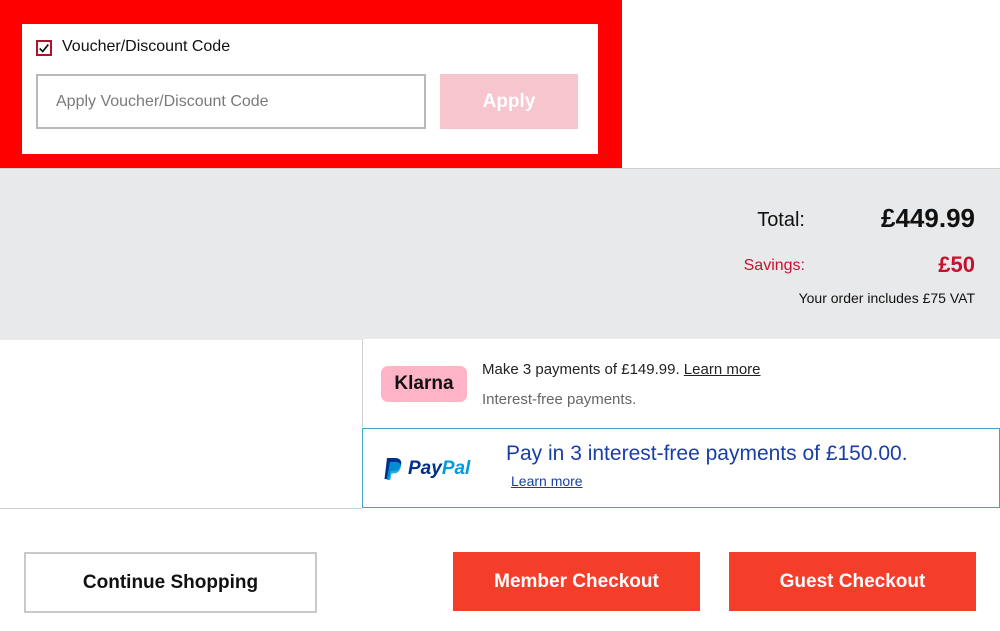  What do you see at coordinates (559, 399) in the screenshot?
I see `klarna-subtext: Interest-free payments.` at bounding box center [559, 399].